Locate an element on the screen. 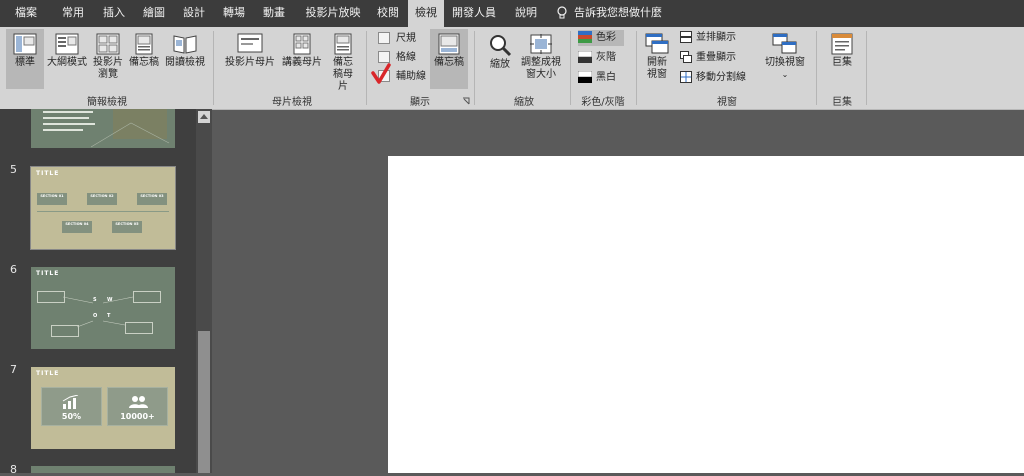 The image size is (1024, 476). macros-button: 巨集 is located at coordinates (842, 59).